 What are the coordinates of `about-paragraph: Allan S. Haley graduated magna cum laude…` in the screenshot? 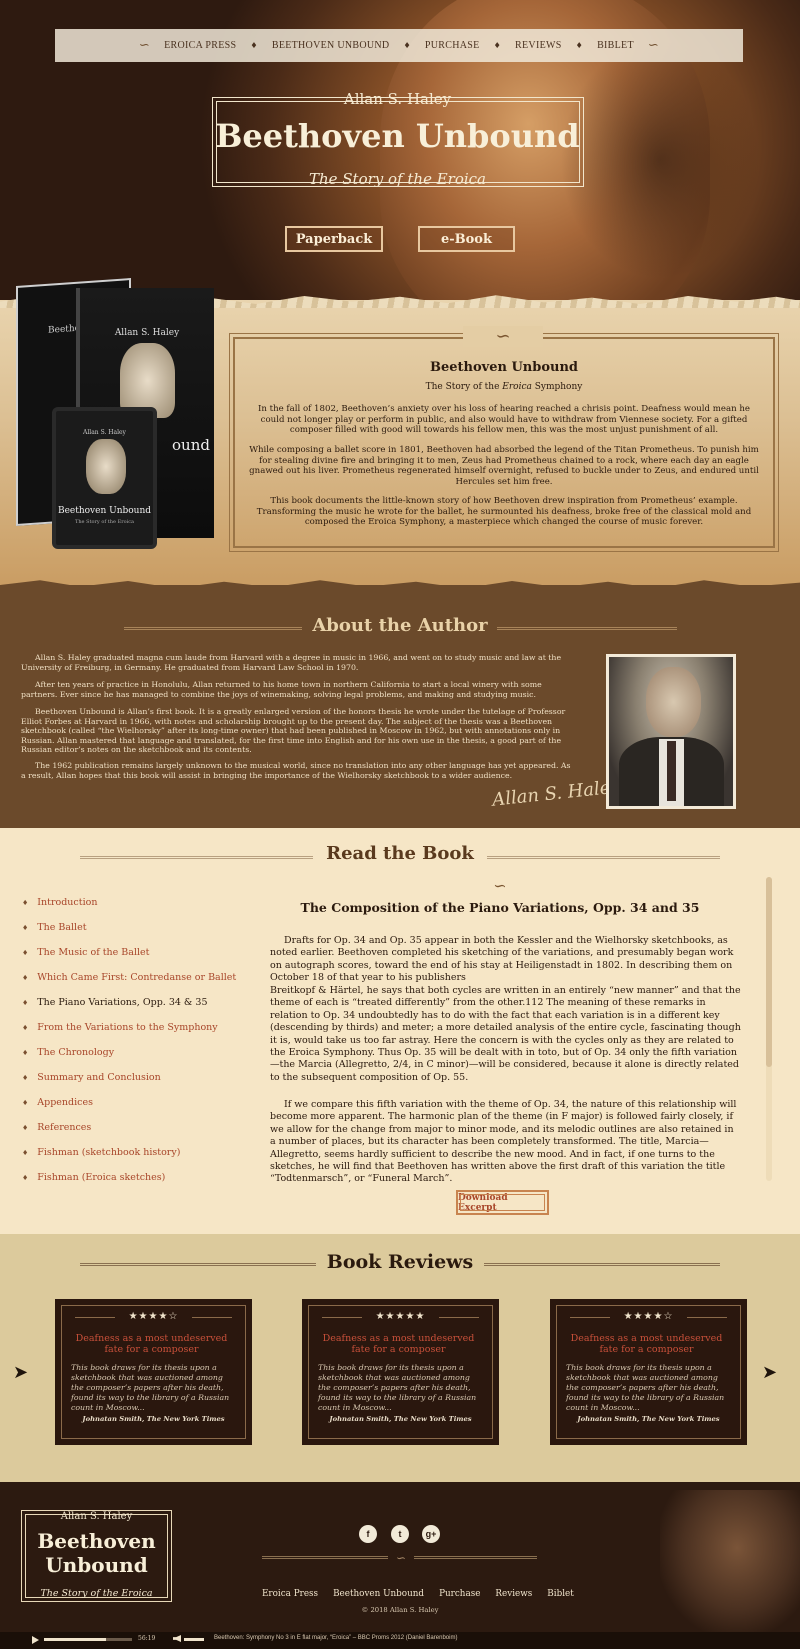 It's located at (291, 662).